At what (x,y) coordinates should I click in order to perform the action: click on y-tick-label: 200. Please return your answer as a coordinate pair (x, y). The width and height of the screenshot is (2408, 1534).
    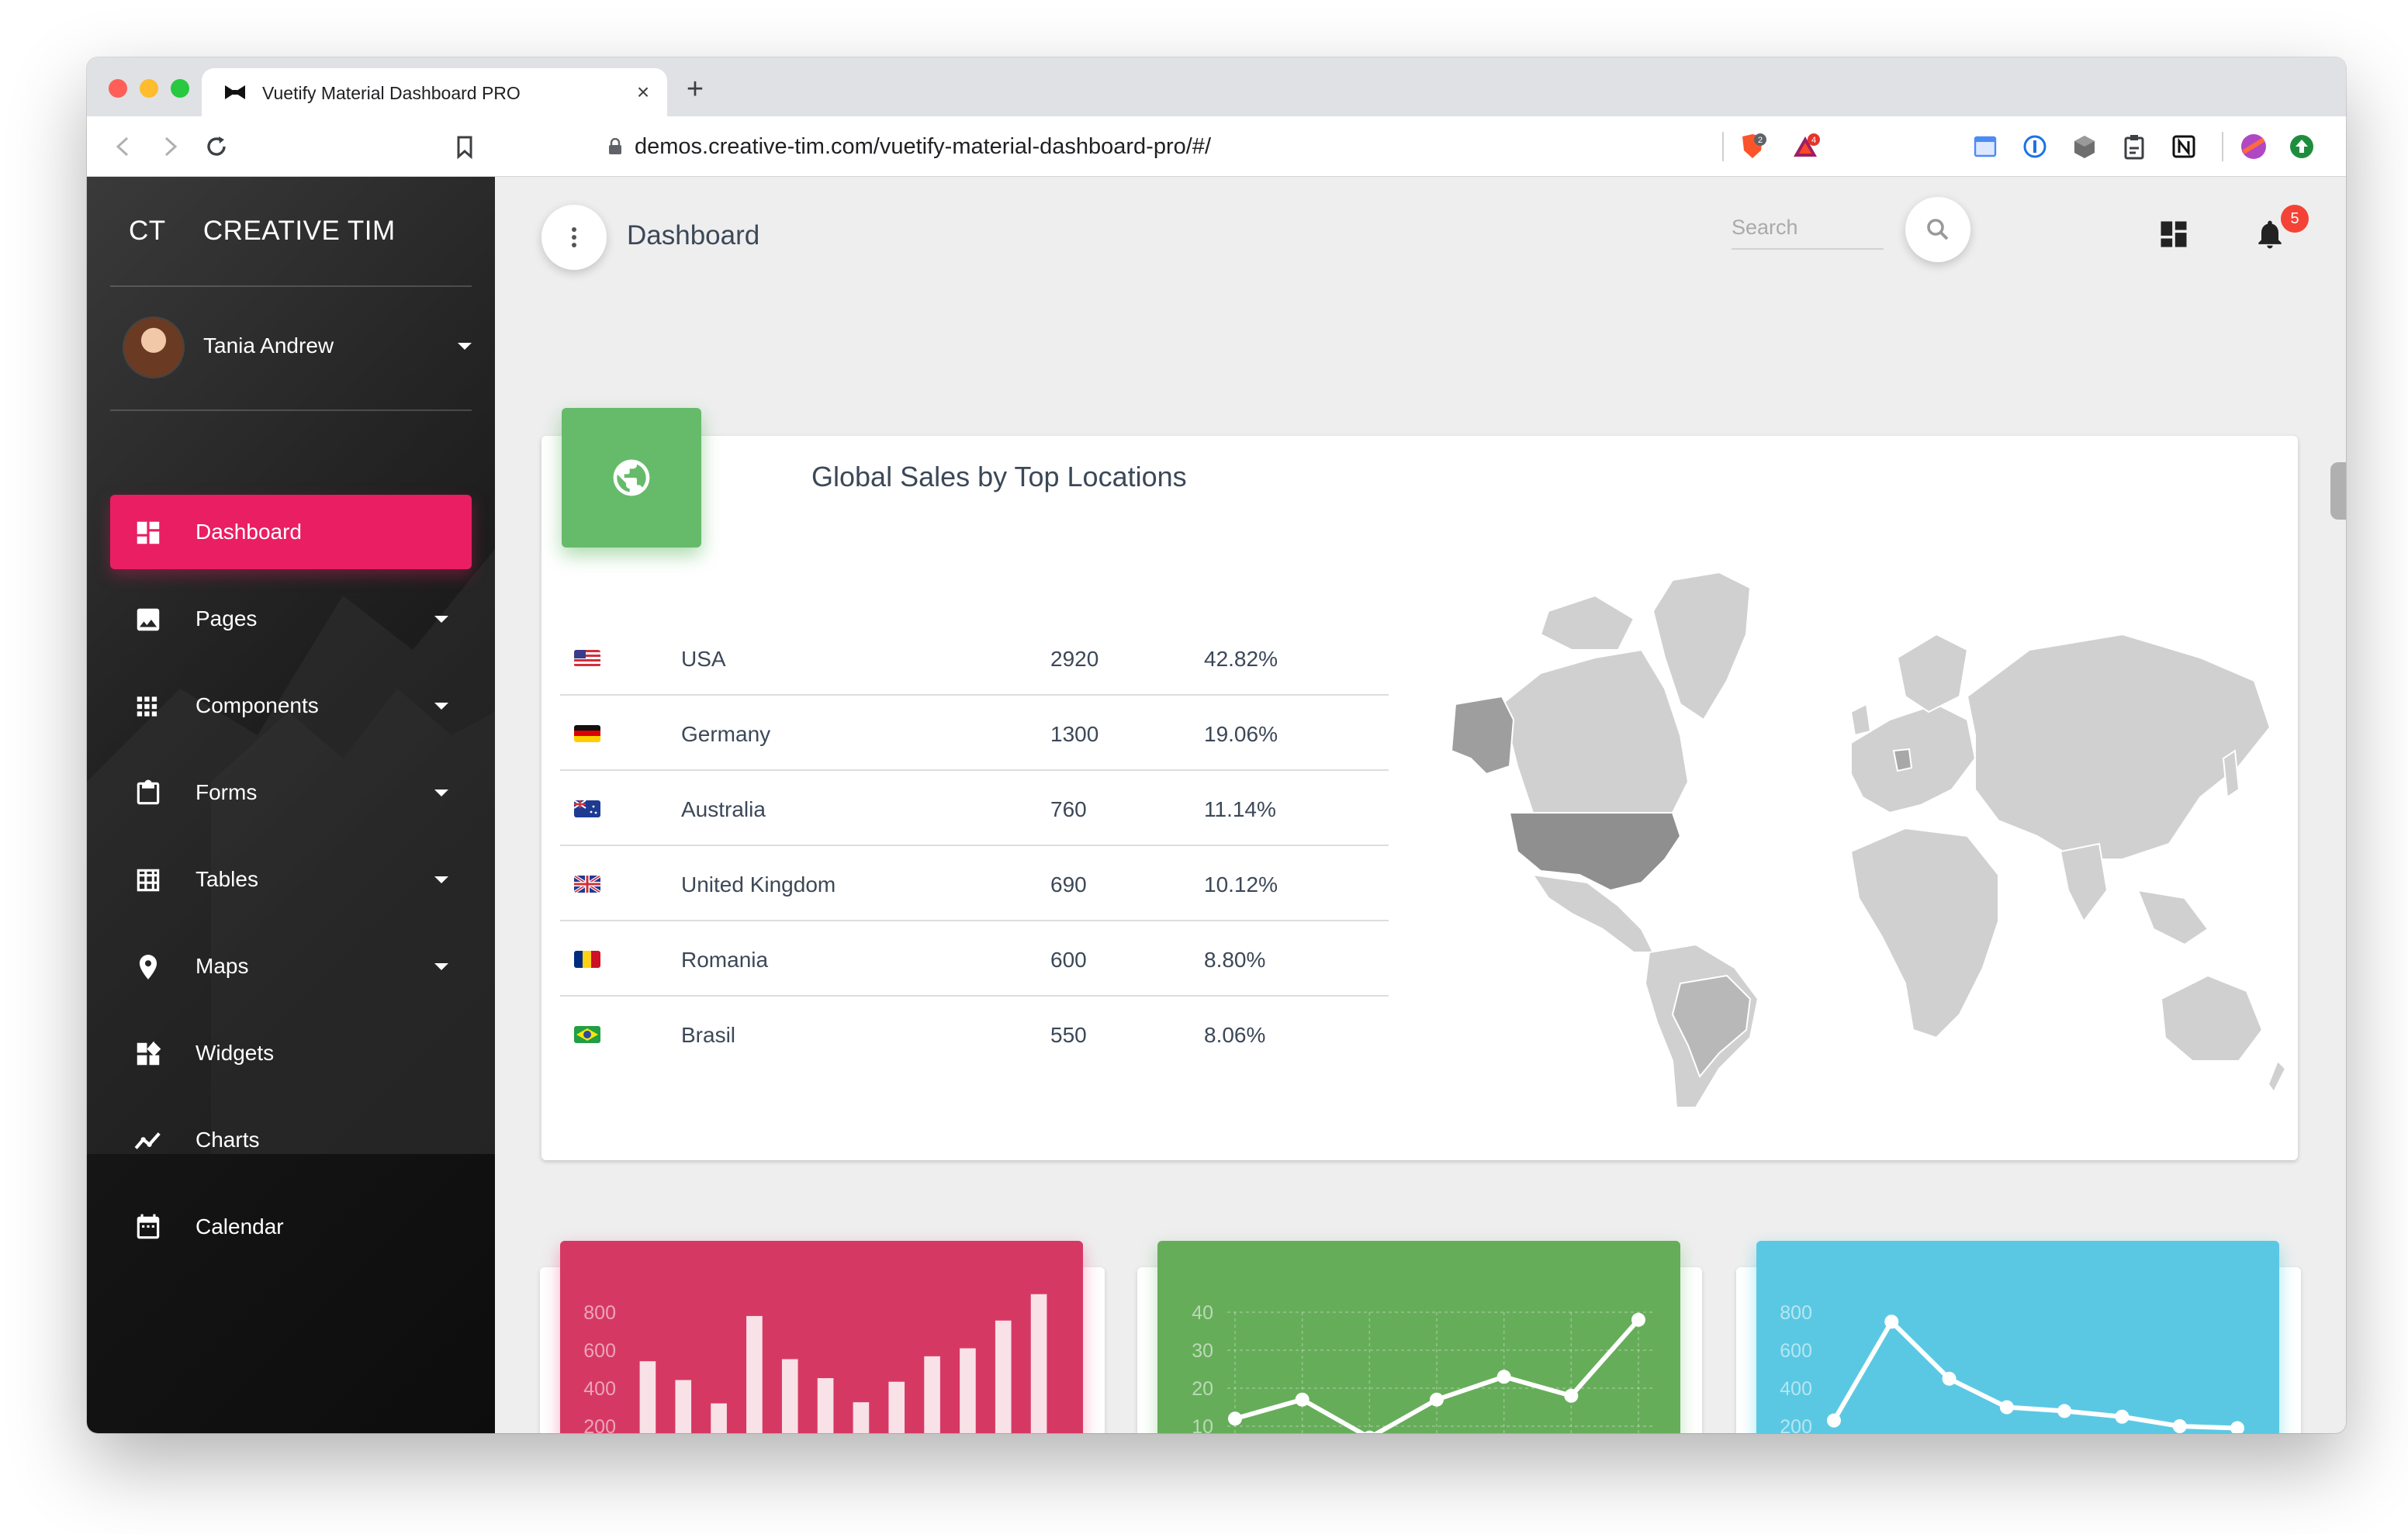
    Looking at the image, I should click on (1796, 1424).